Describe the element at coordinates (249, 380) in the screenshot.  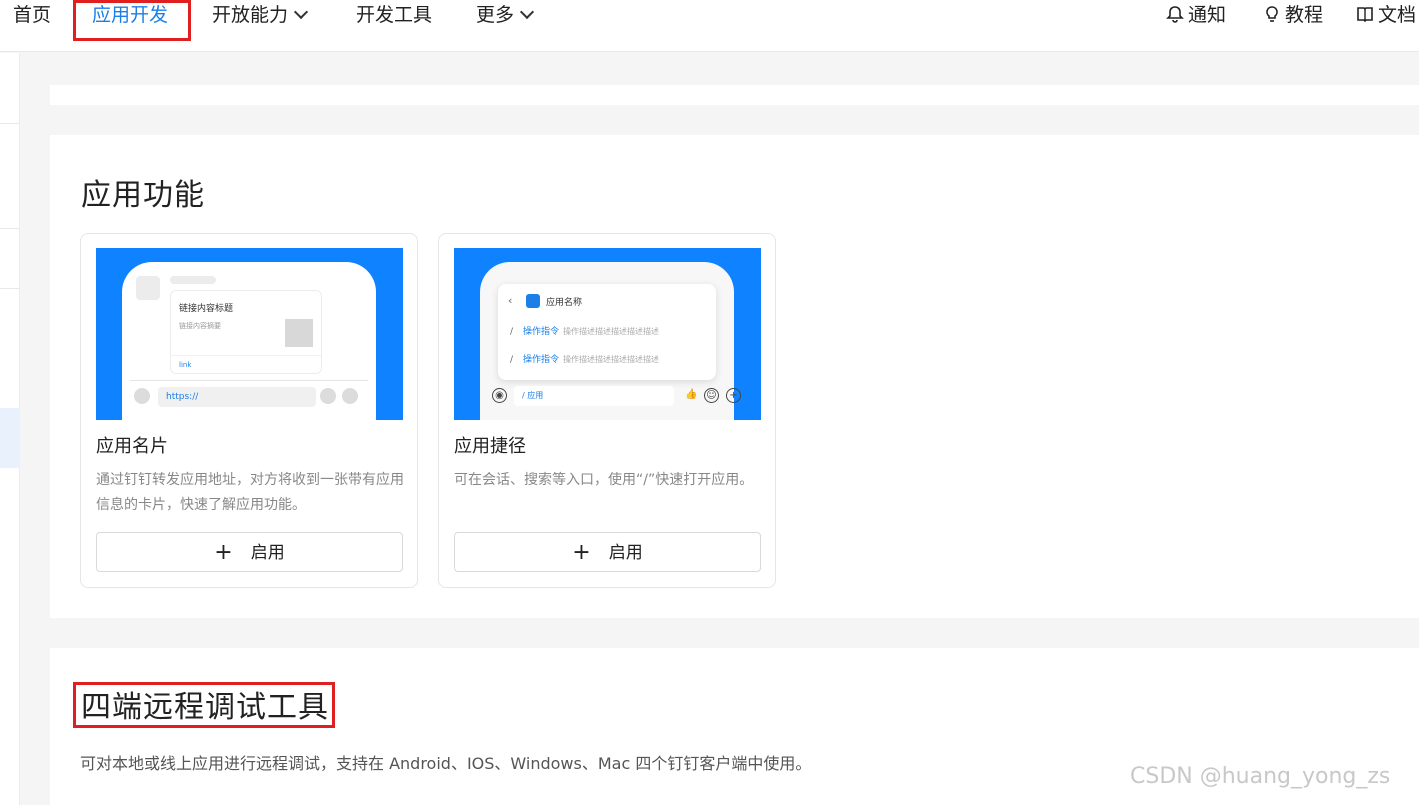
I see `input-divider` at that location.